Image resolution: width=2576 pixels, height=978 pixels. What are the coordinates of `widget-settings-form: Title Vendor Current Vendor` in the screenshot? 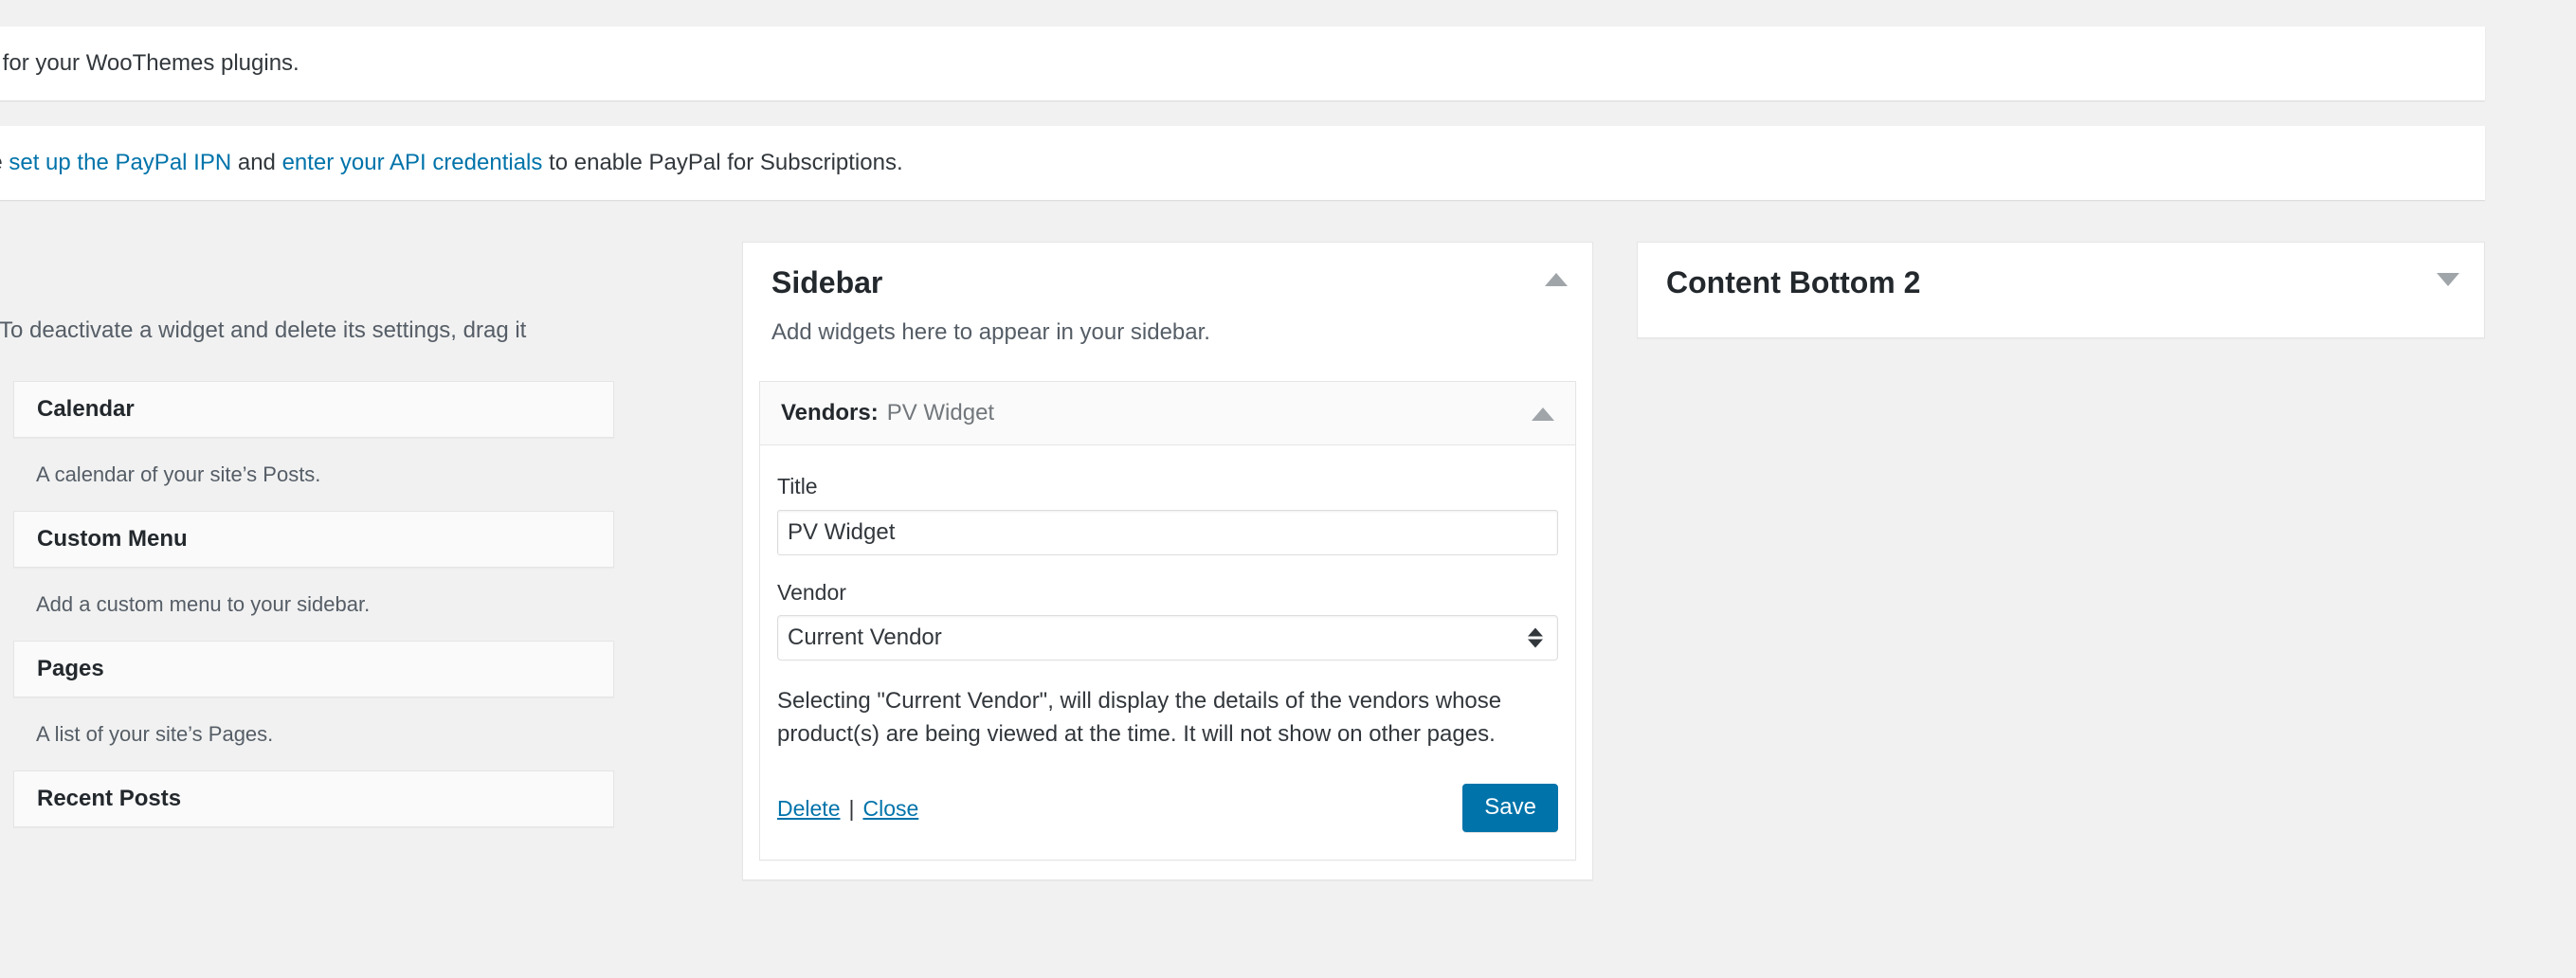 It's located at (1167, 652).